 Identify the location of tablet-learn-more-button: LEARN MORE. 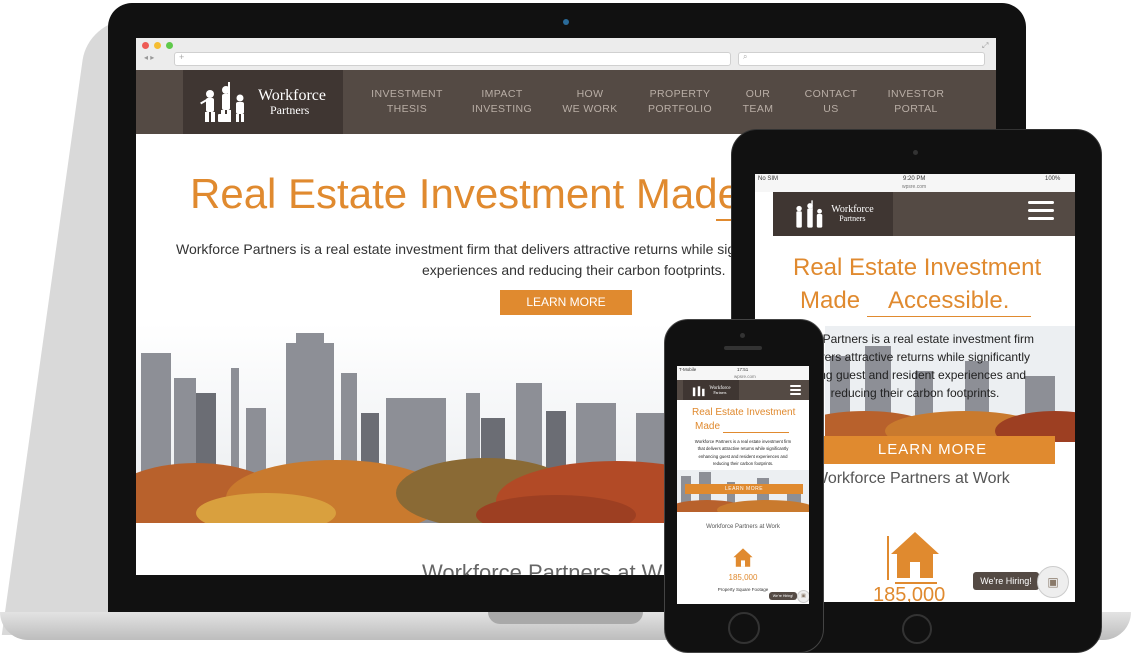
(932, 450).